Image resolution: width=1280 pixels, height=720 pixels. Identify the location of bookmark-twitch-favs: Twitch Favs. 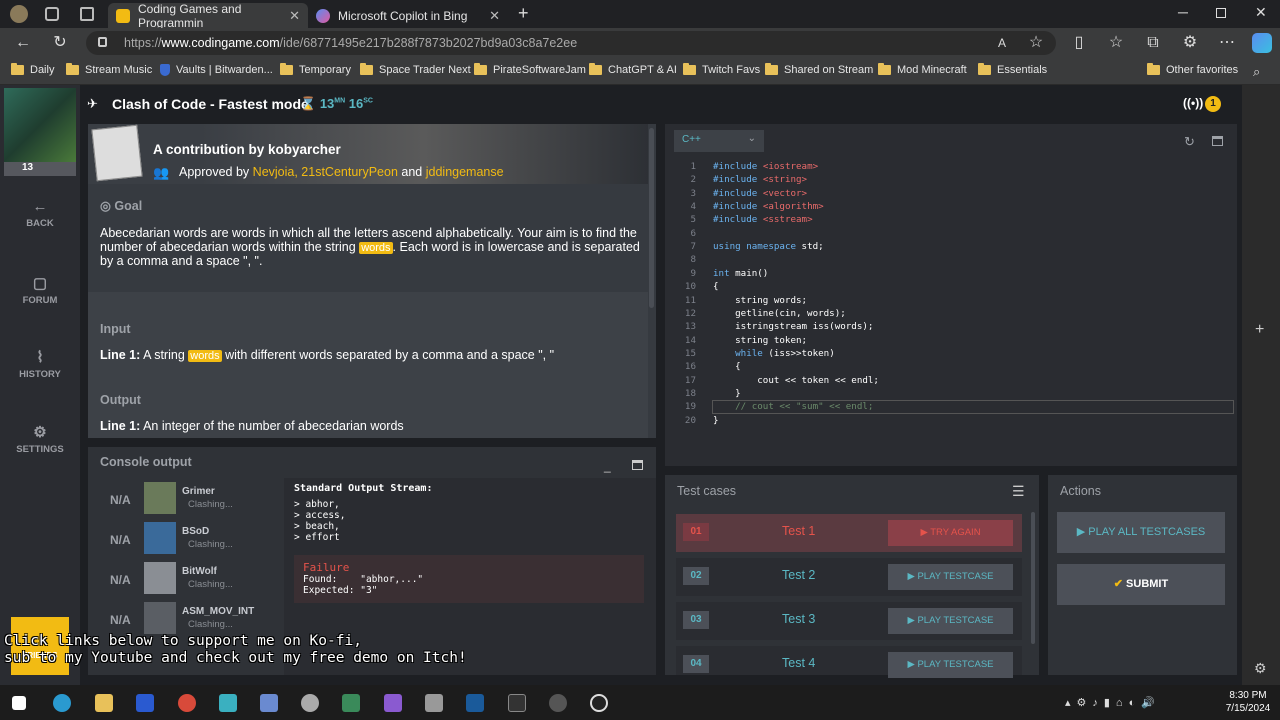
(721, 69).